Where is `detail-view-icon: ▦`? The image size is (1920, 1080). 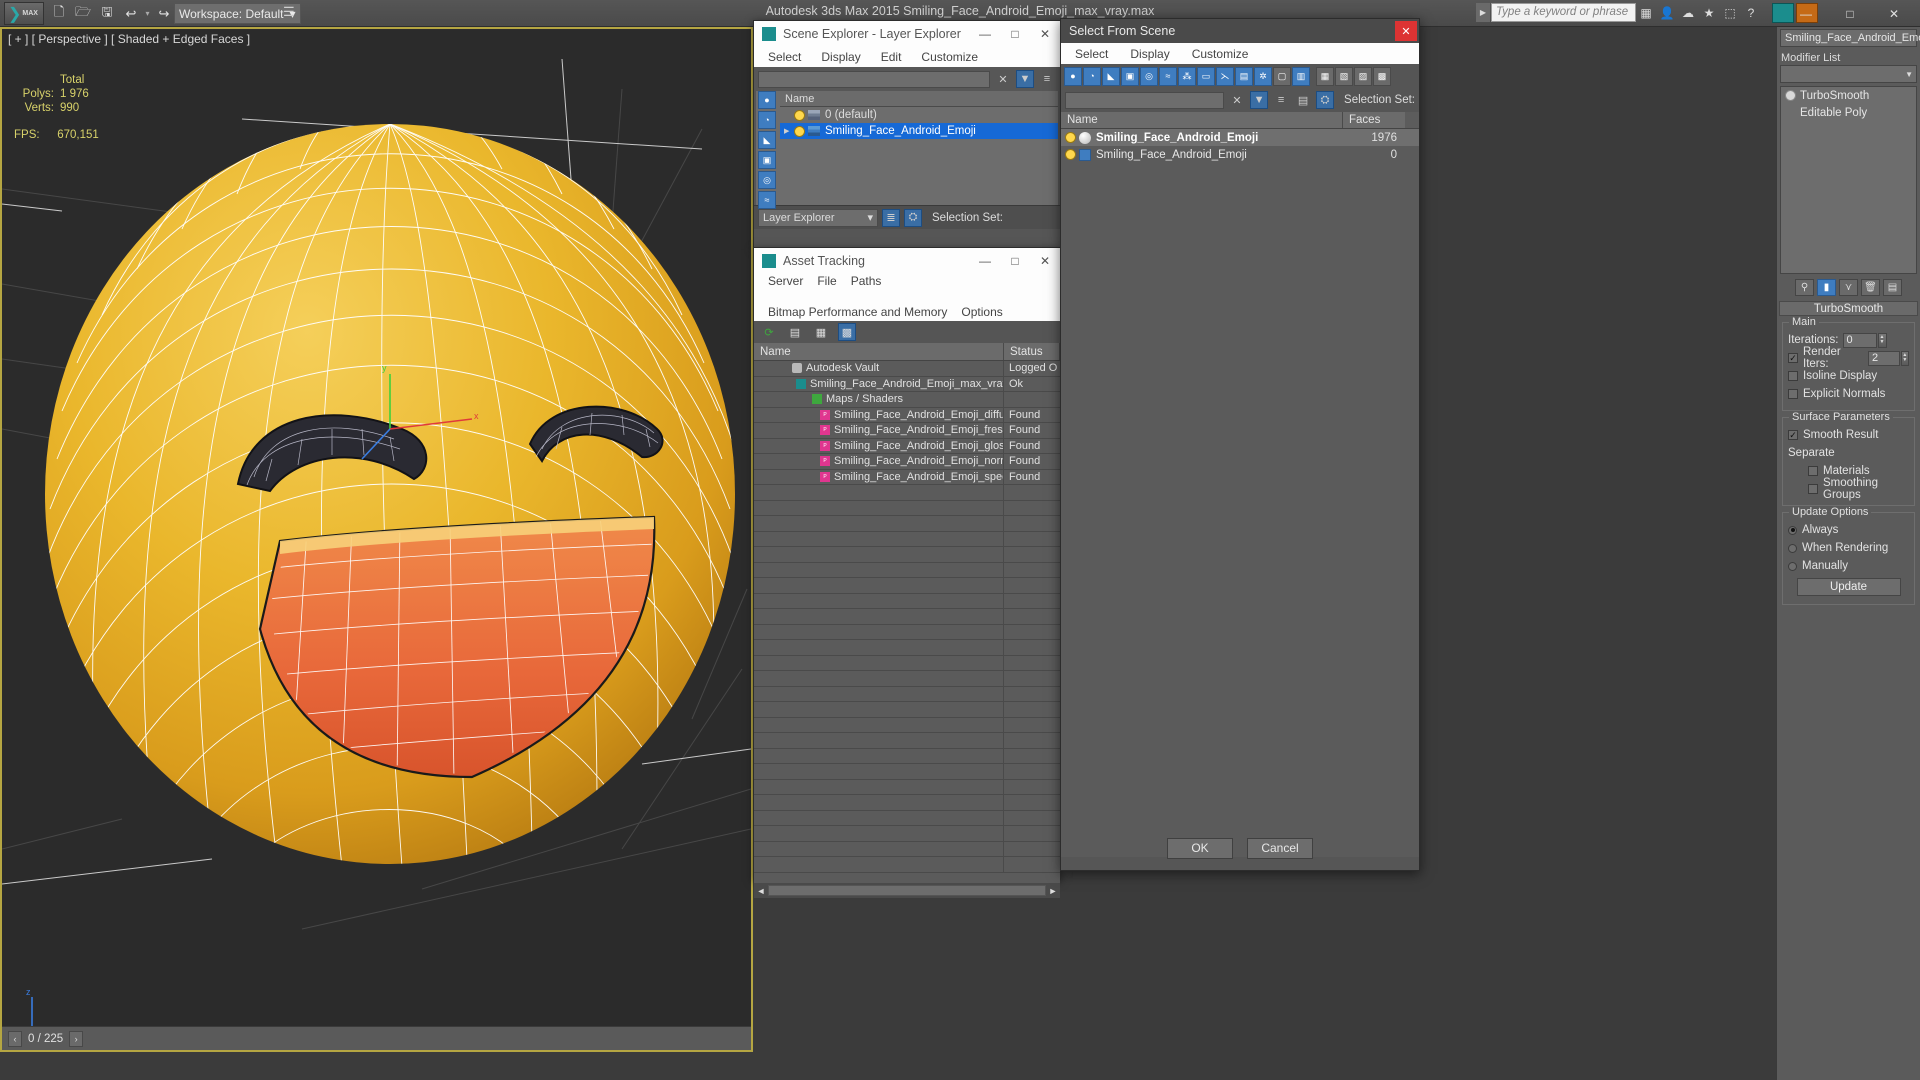 detail-view-icon: ▦ is located at coordinates (821, 332).